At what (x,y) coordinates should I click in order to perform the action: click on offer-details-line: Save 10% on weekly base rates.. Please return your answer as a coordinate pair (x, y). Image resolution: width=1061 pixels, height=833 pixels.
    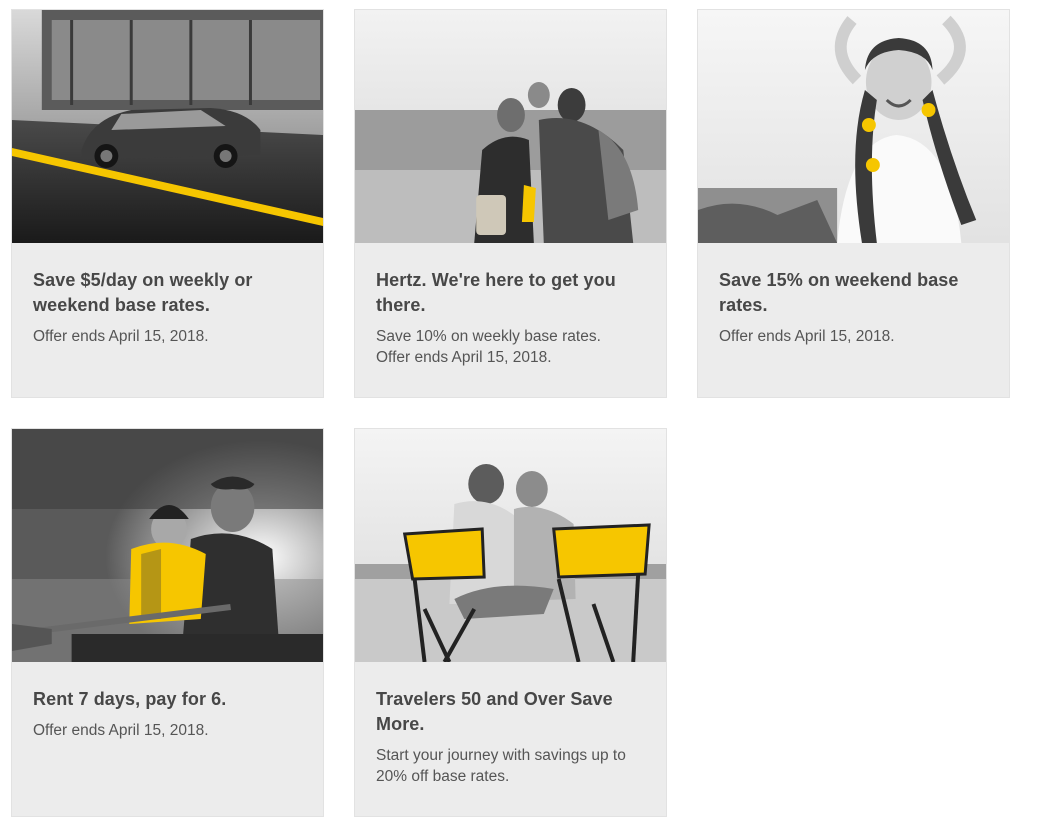
    Looking at the image, I should click on (488, 336).